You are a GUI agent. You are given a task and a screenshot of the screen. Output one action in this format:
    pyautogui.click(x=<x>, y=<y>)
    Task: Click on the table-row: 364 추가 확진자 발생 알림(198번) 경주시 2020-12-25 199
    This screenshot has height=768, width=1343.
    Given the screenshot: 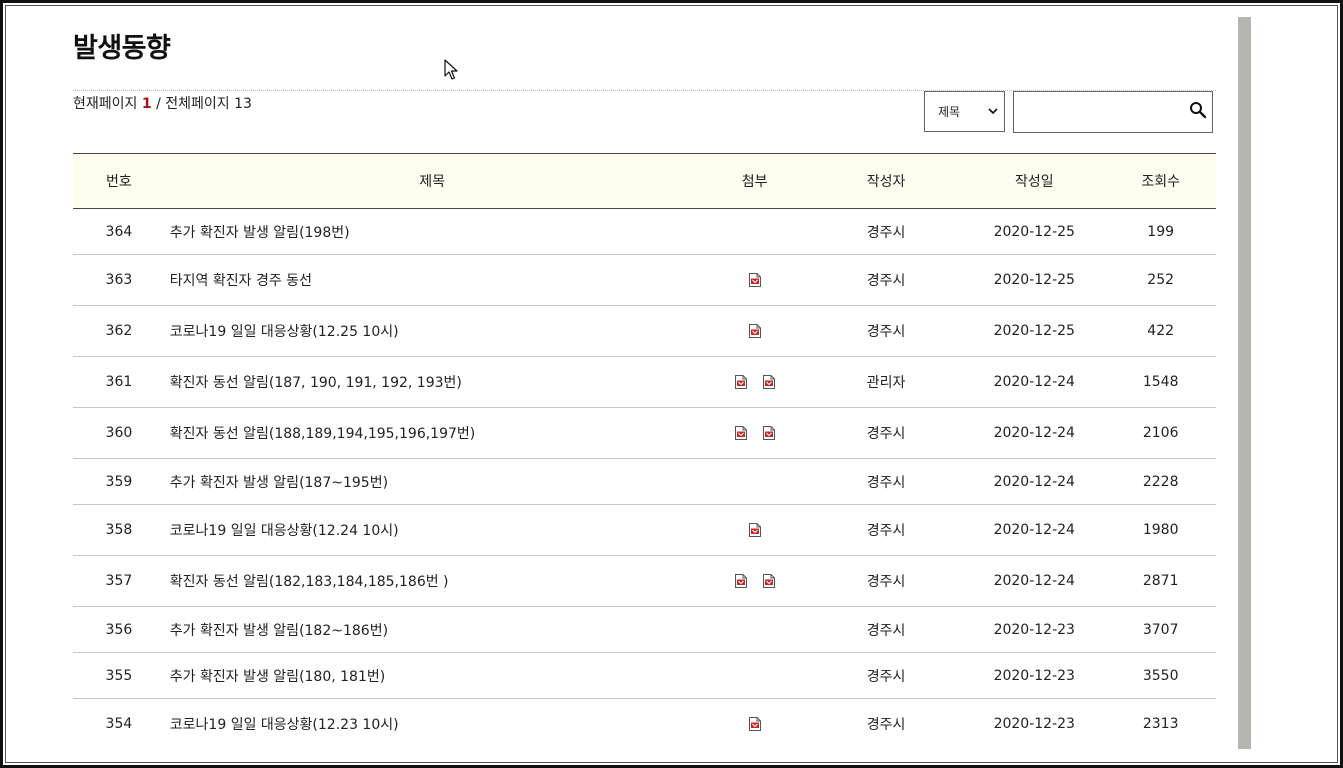 What is the action you would take?
    pyautogui.click(x=644, y=231)
    